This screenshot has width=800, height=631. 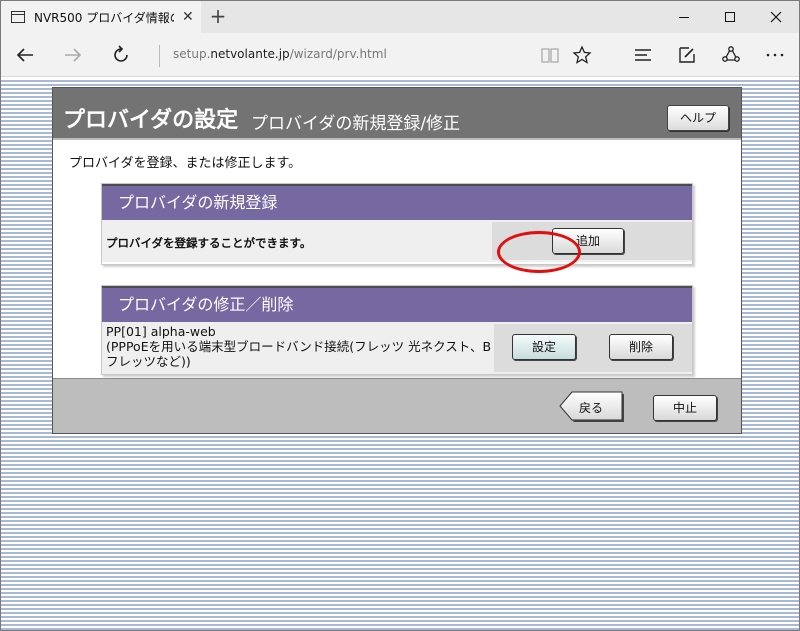 I want to click on minimize-icon, so click(x=684, y=17).